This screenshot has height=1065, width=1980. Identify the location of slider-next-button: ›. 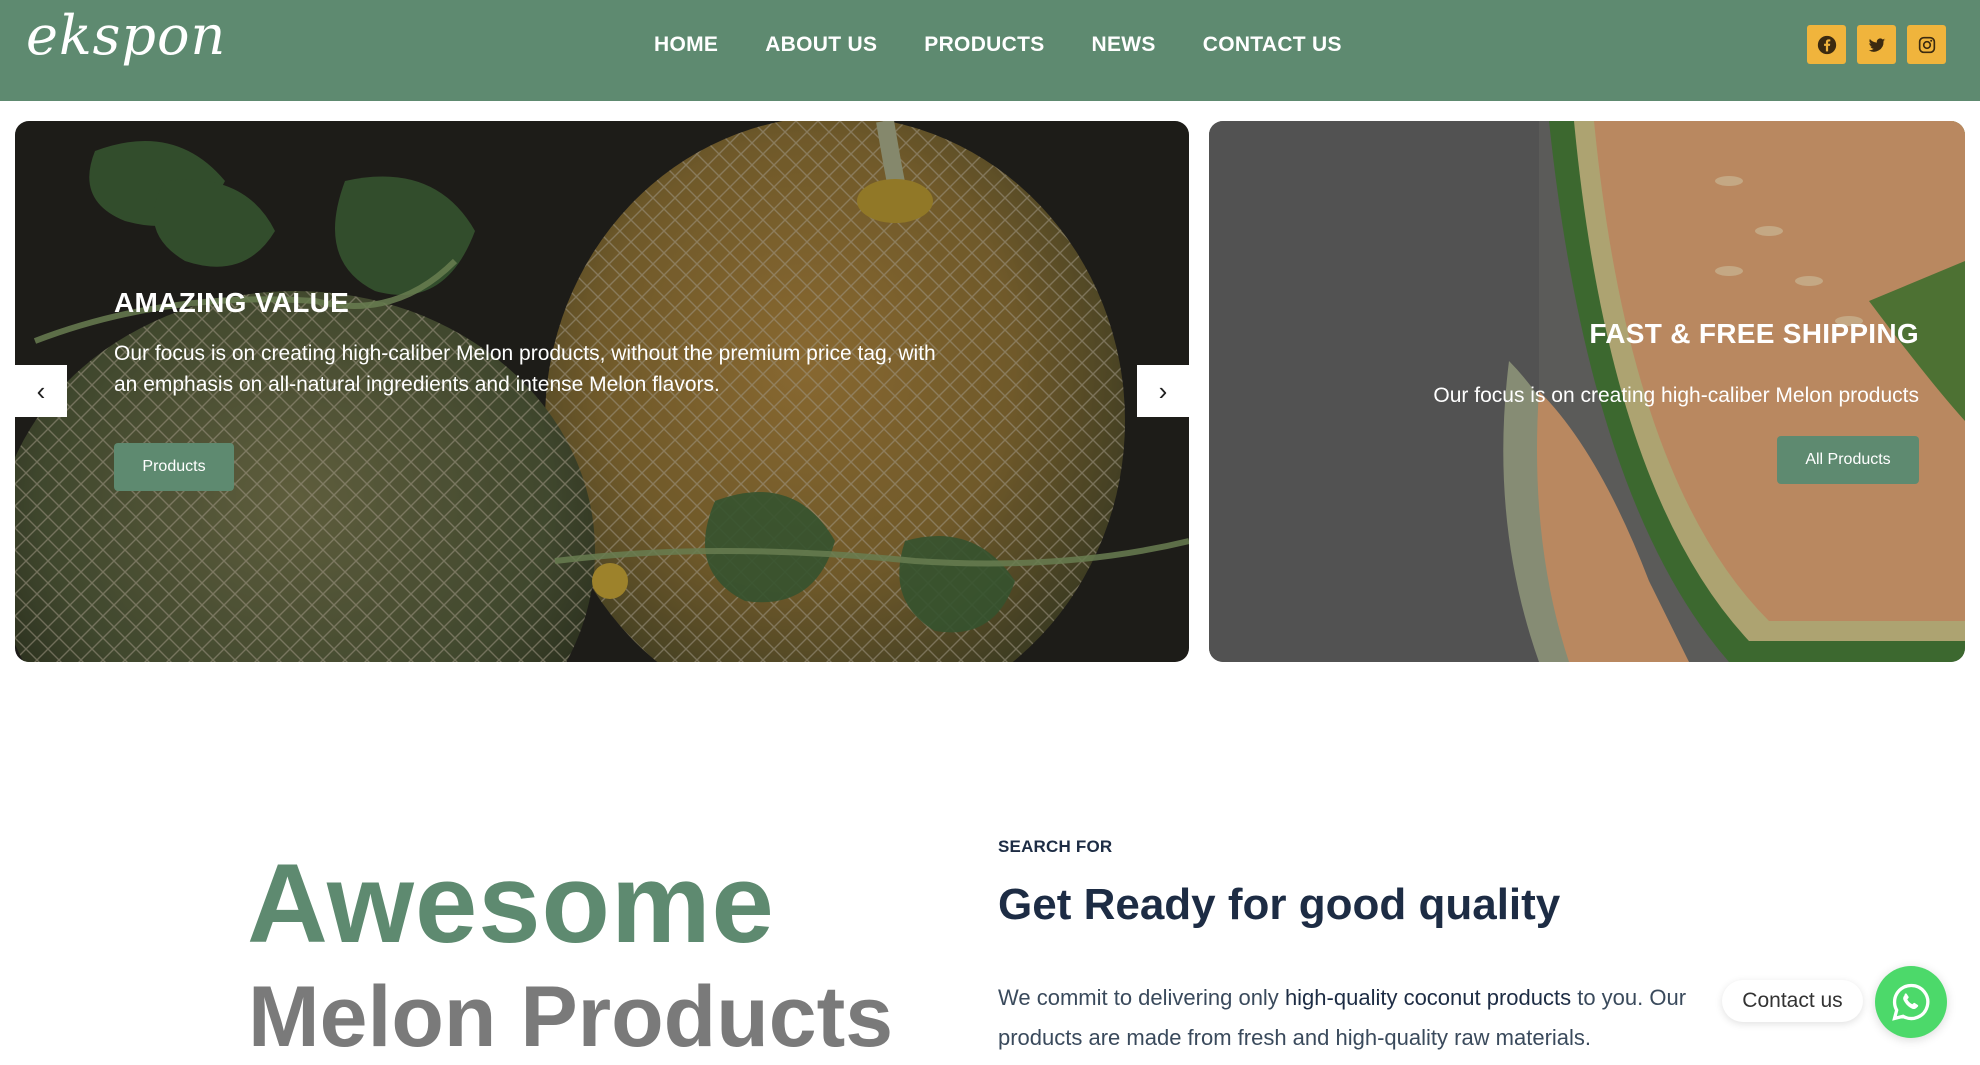
(1163, 391).